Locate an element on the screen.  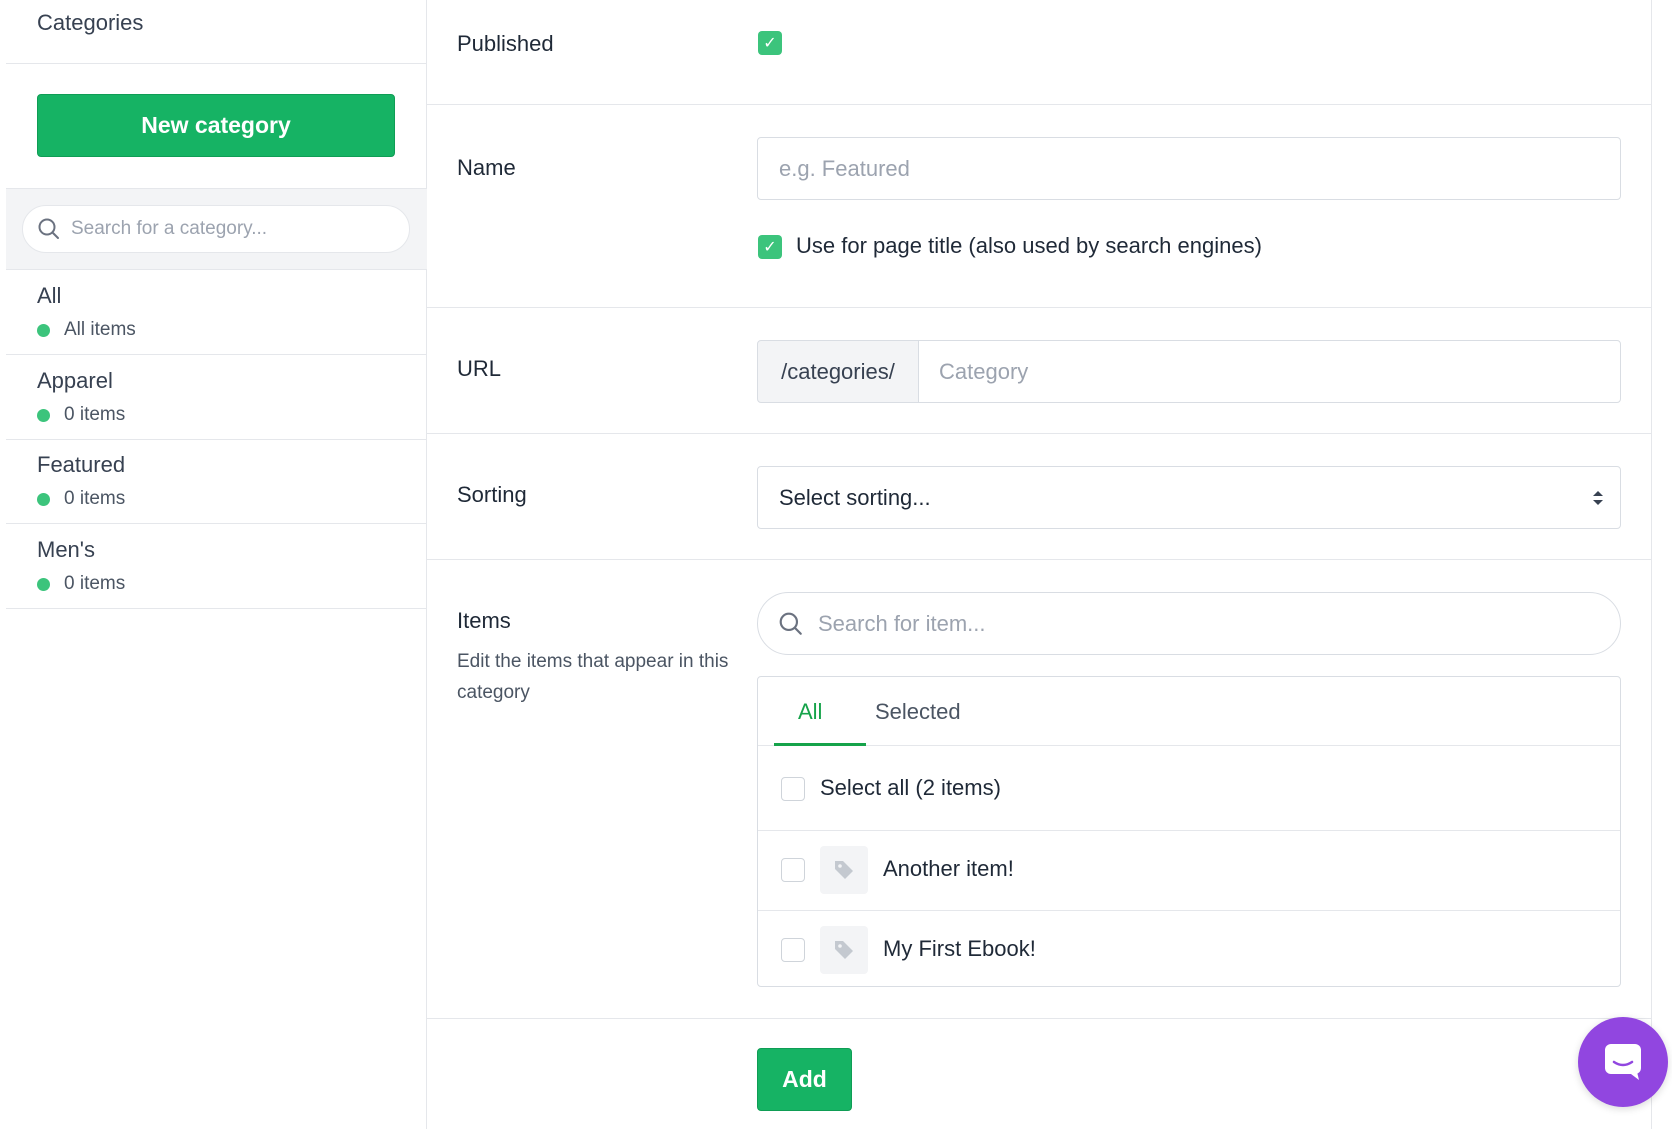
url-slug-input: Category is located at coordinates (1269, 371).